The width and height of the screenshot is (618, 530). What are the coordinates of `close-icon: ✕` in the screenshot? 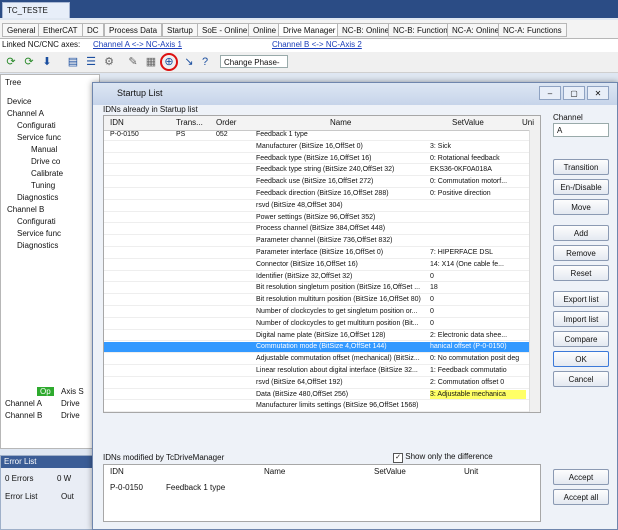 It's located at (598, 93).